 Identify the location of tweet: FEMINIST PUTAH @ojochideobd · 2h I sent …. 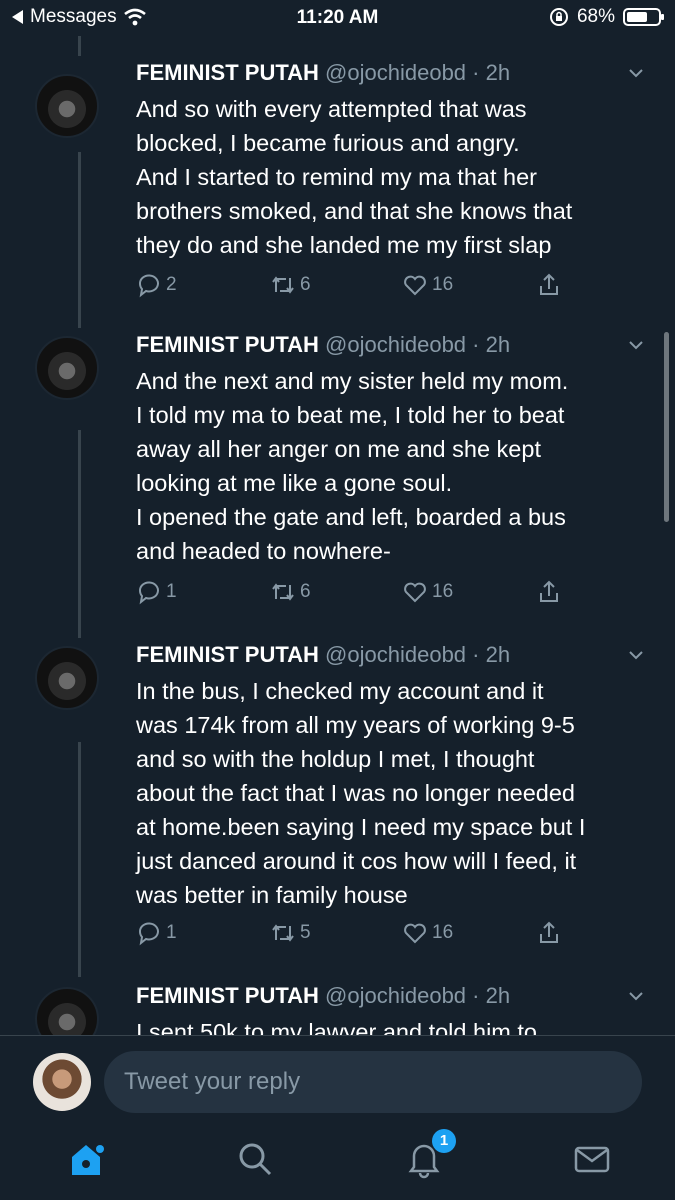
(337, 1009).